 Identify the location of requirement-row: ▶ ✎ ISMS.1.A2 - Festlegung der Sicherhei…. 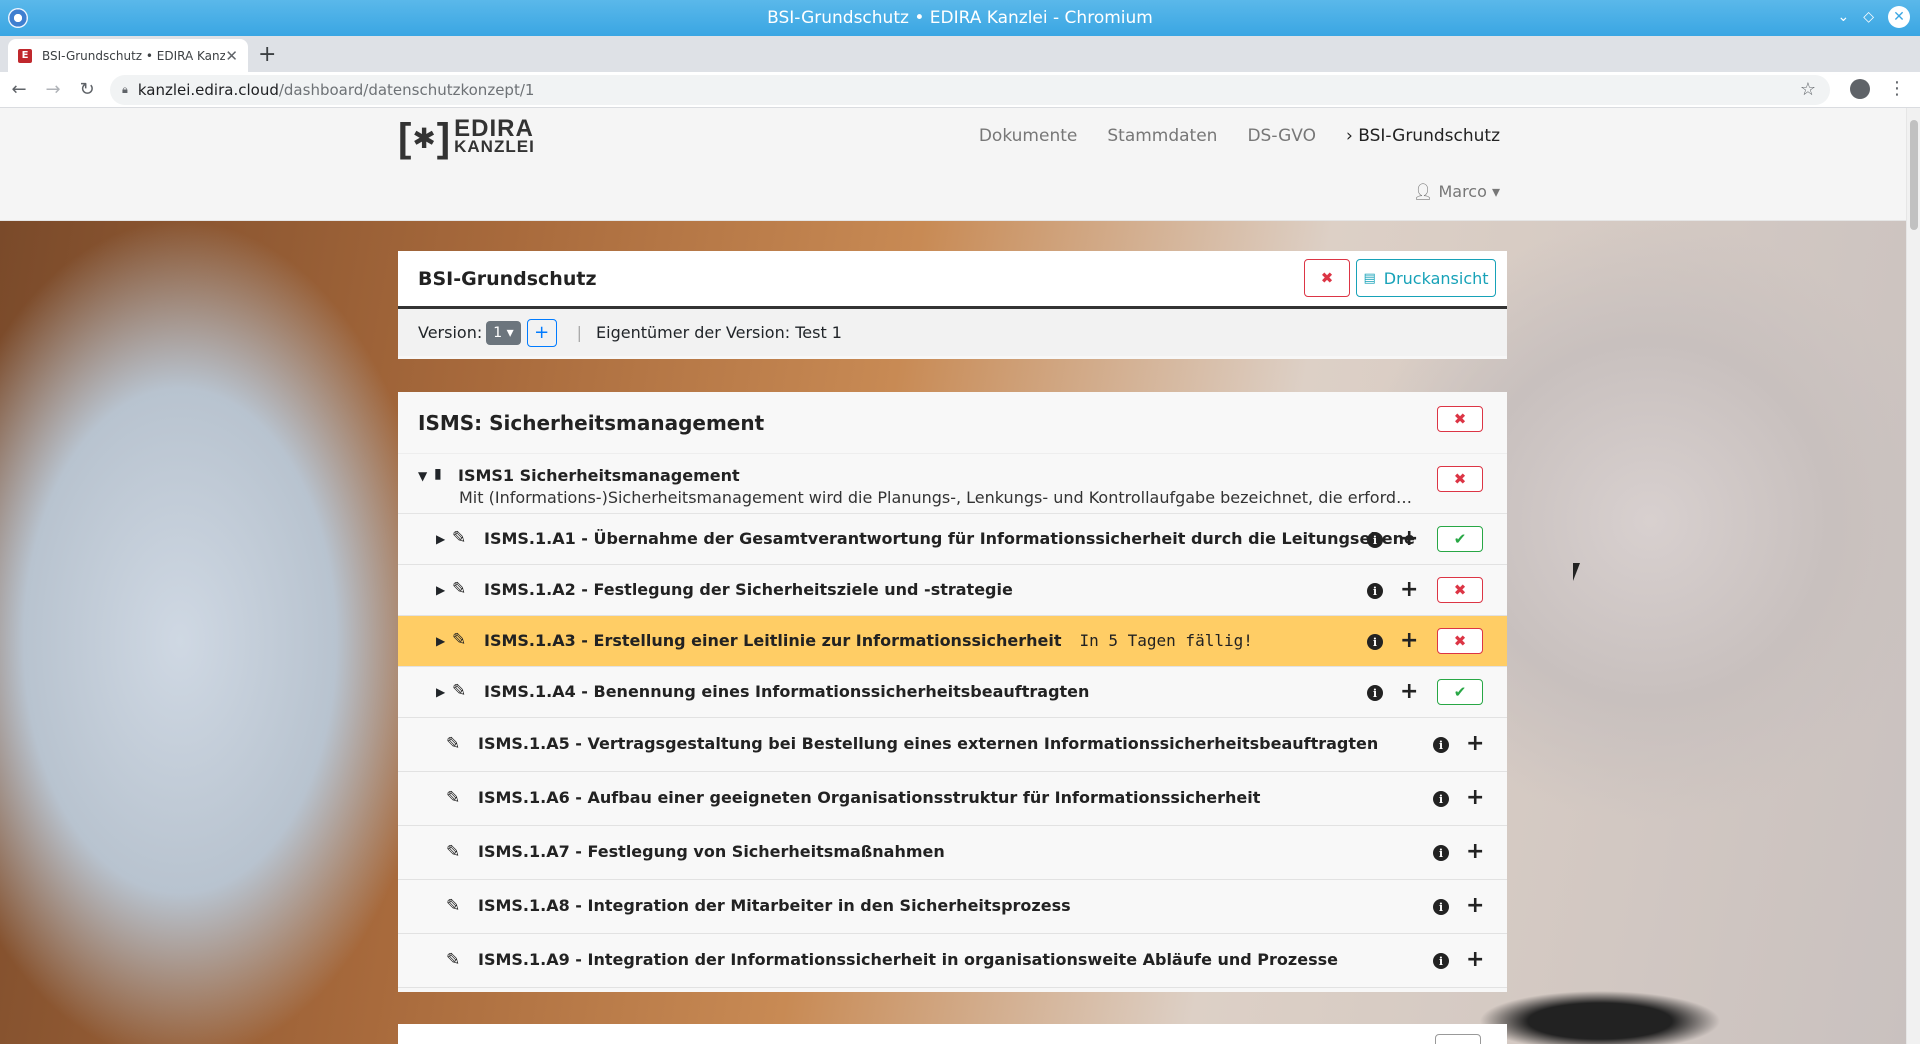
(952, 590).